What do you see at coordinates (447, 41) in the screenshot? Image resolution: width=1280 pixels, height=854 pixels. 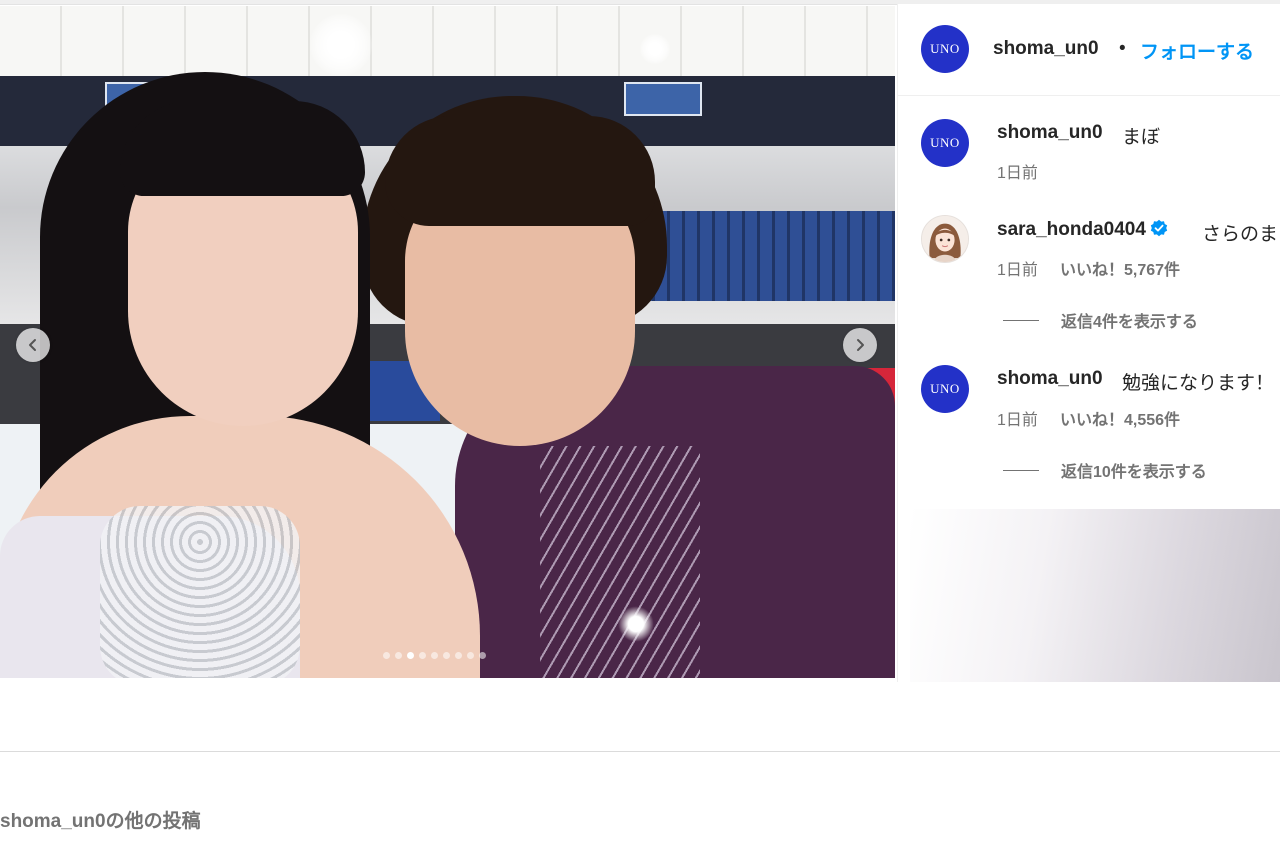 I see `photo-ceiling` at bounding box center [447, 41].